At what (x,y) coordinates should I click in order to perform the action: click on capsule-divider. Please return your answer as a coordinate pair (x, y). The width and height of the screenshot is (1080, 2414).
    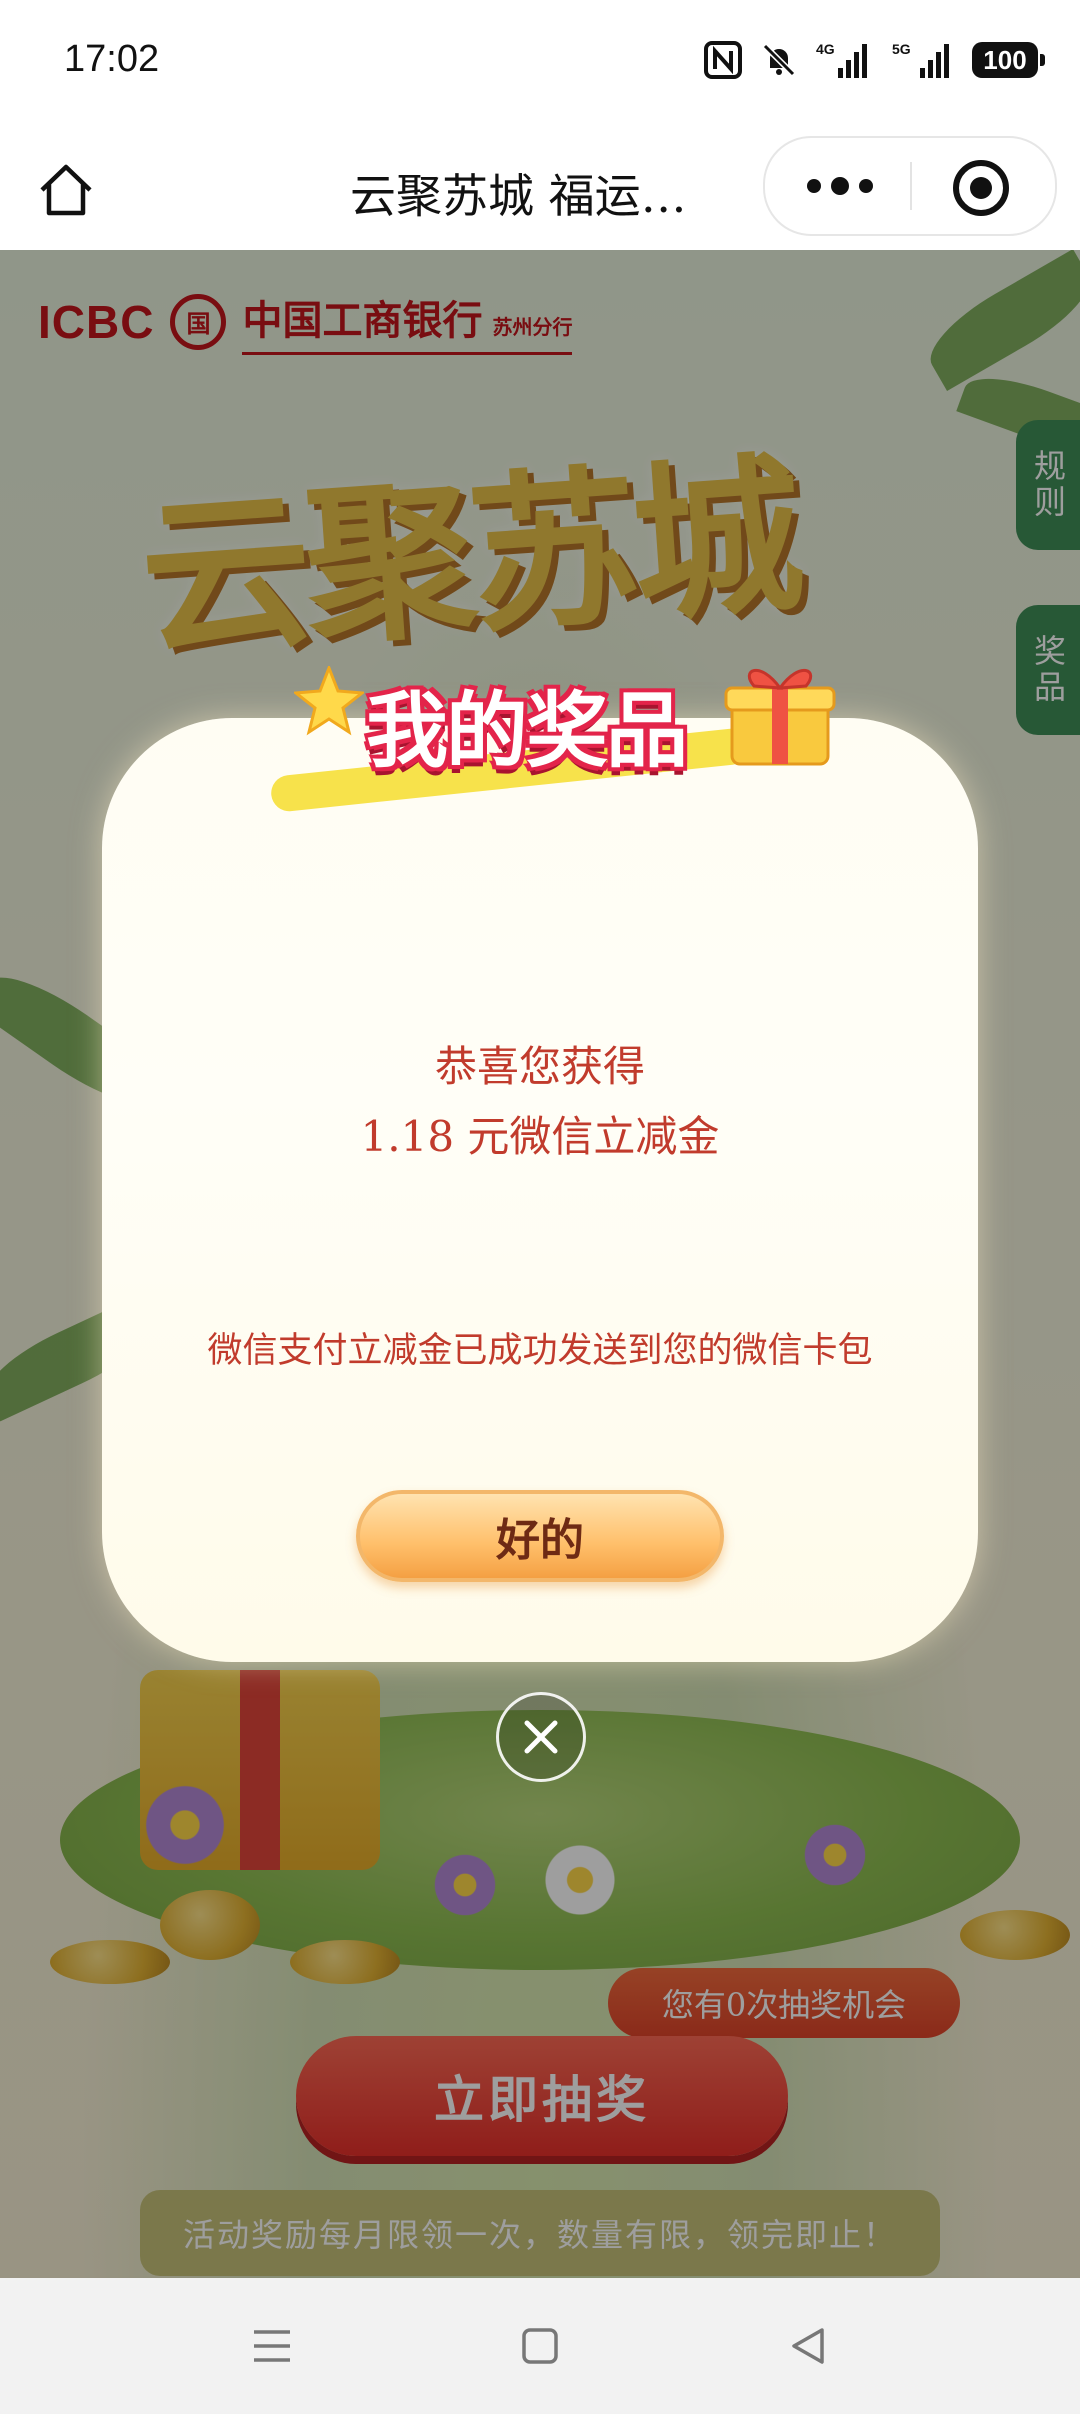
    Looking at the image, I should click on (911, 186).